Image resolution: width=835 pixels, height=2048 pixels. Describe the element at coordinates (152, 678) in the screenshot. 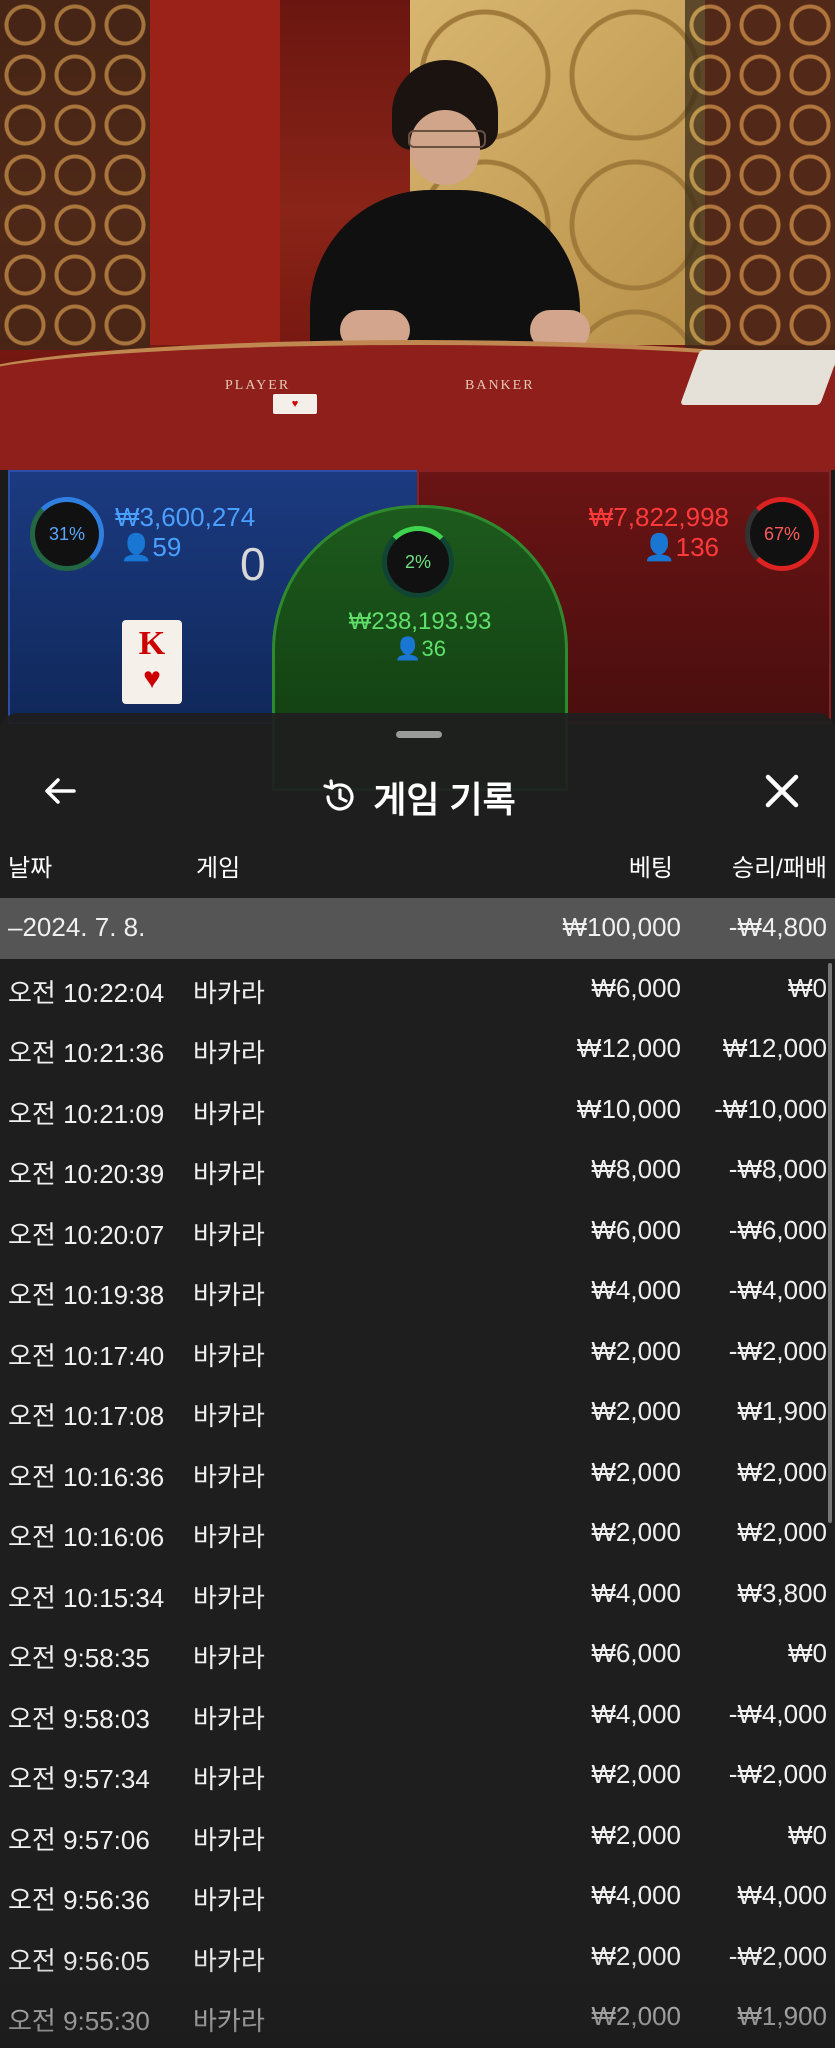

I see `heart-suit-icon: ♥` at that location.